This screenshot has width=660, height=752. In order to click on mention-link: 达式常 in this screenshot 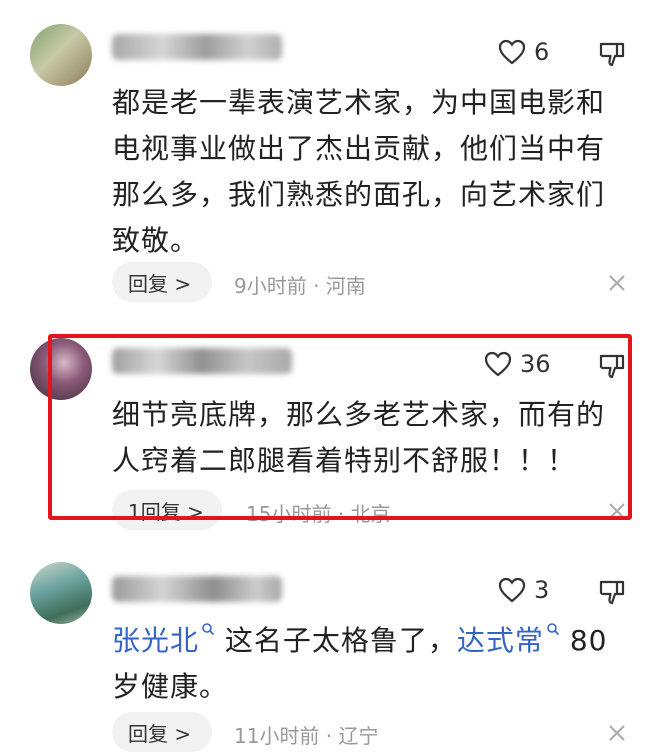, I will do `click(500, 640)`.